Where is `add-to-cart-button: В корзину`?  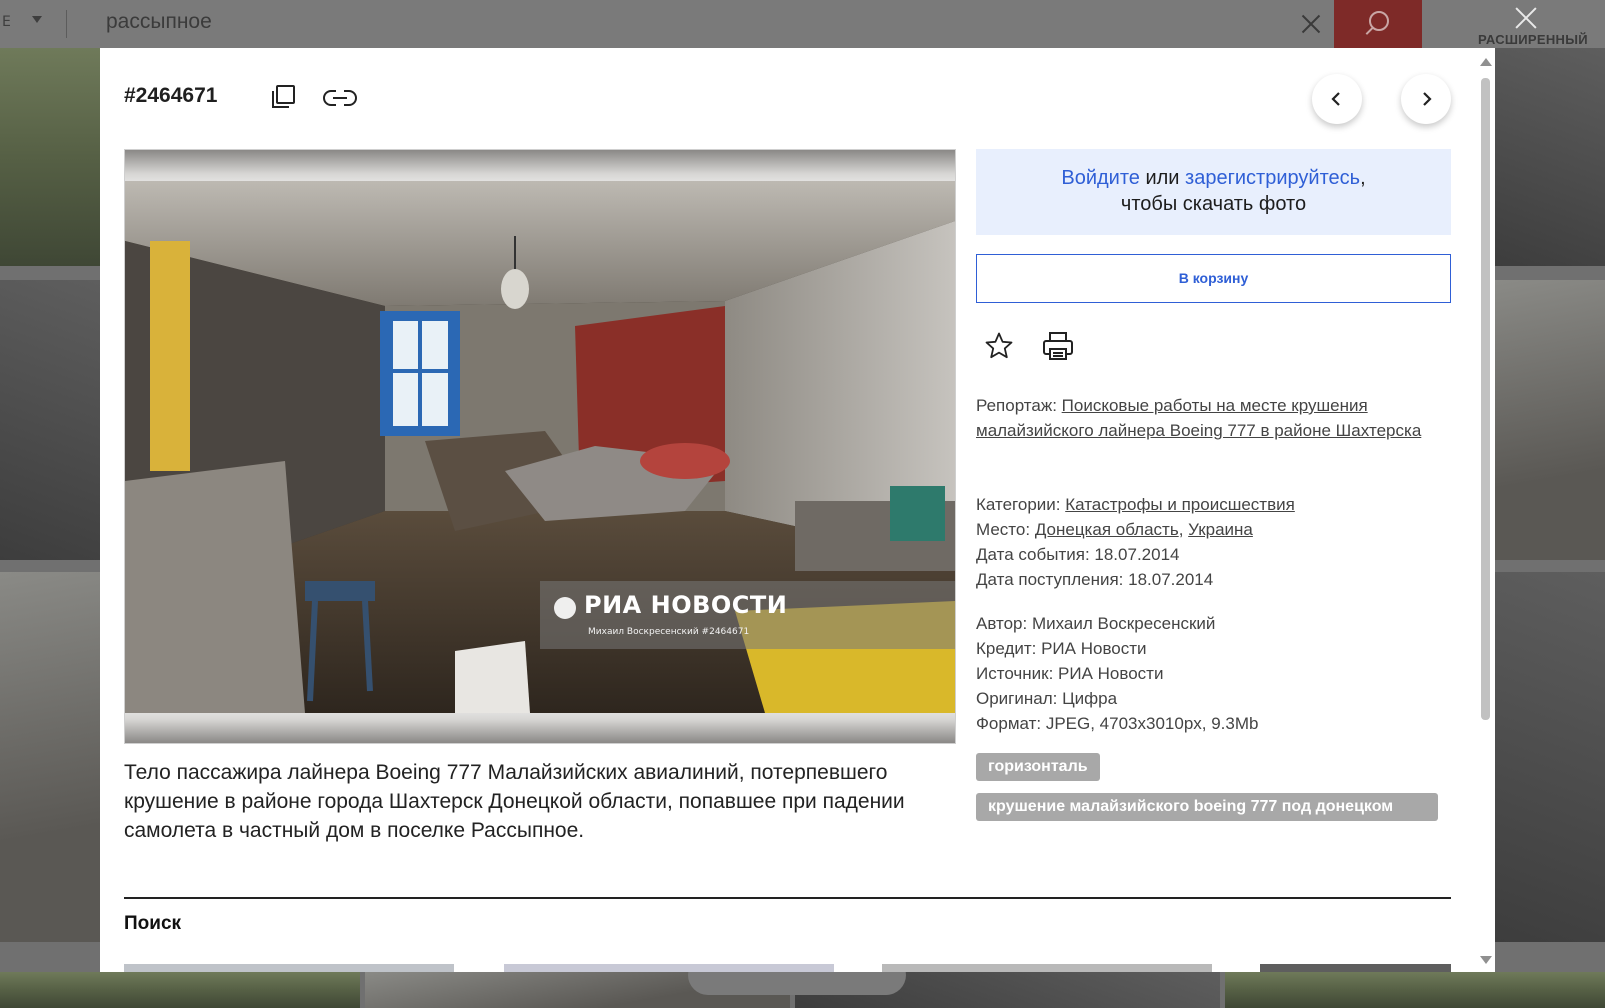 add-to-cart-button: В корзину is located at coordinates (1213, 278).